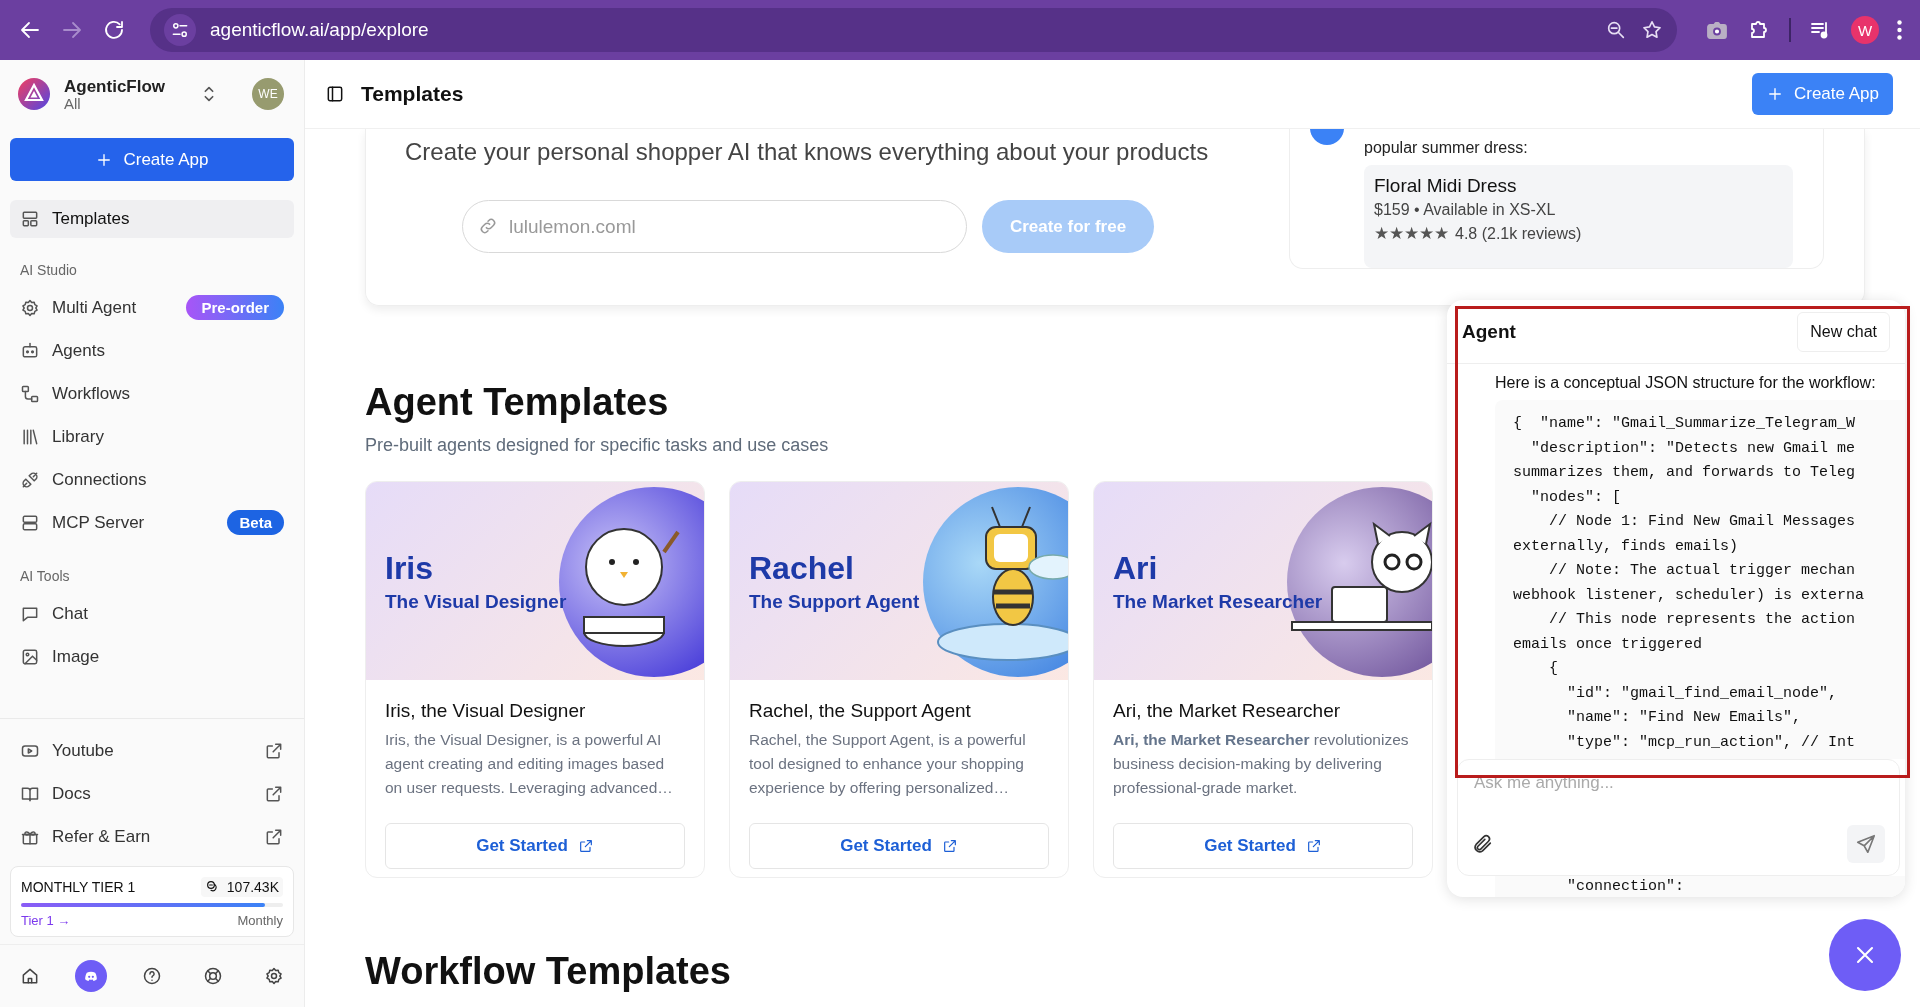 This screenshot has height=1007, width=1920. What do you see at coordinates (152, 479) in the screenshot?
I see `sidebar-item: Connections` at bounding box center [152, 479].